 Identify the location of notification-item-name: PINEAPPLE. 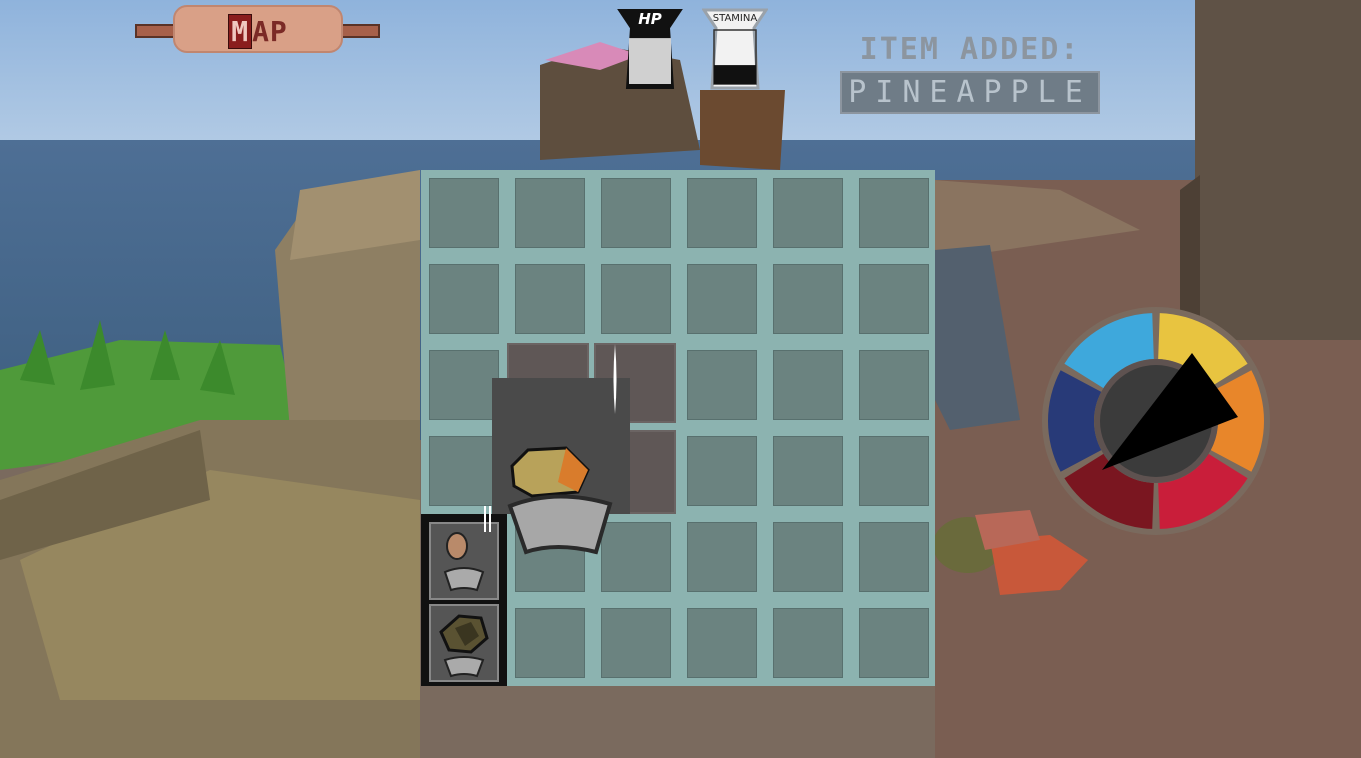
(970, 92).